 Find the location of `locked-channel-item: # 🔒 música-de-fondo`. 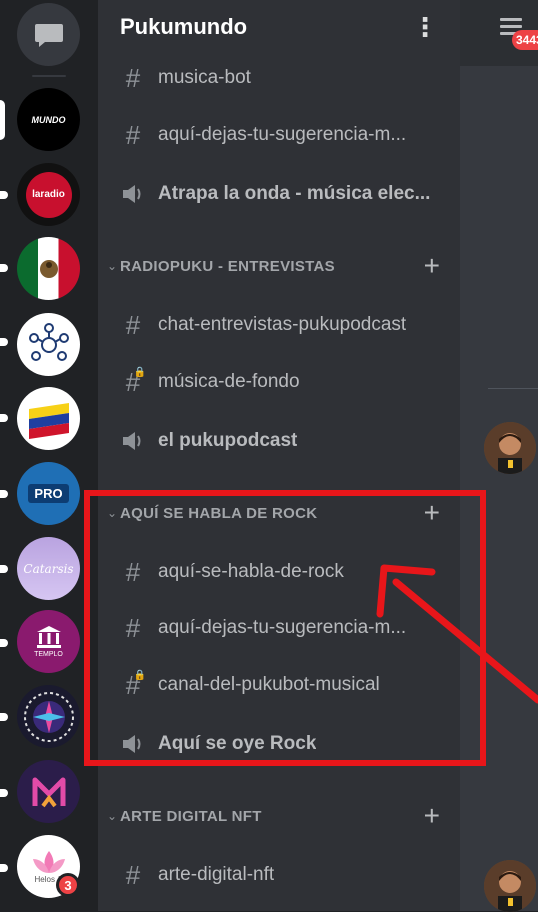

locked-channel-item: # 🔒 música-de-fondo is located at coordinates (283, 382).